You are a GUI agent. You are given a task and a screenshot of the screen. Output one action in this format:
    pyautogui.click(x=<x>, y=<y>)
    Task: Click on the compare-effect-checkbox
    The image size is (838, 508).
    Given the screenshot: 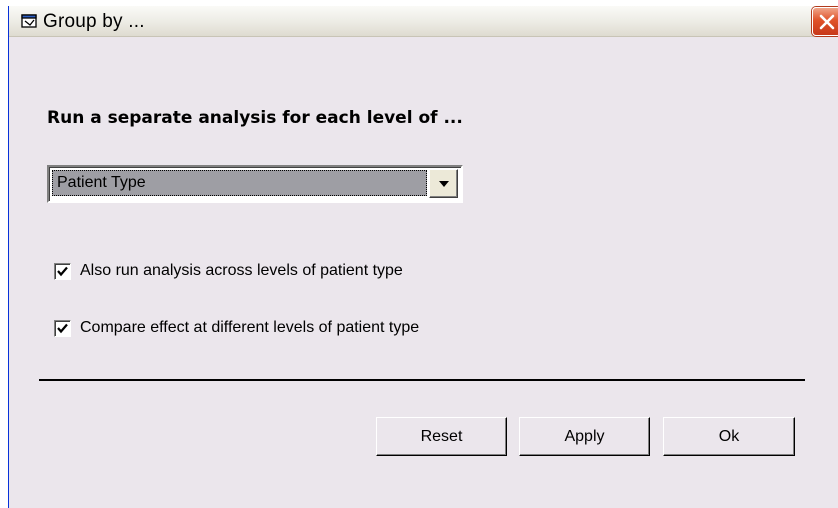 What is the action you would take?
    pyautogui.click(x=62, y=328)
    